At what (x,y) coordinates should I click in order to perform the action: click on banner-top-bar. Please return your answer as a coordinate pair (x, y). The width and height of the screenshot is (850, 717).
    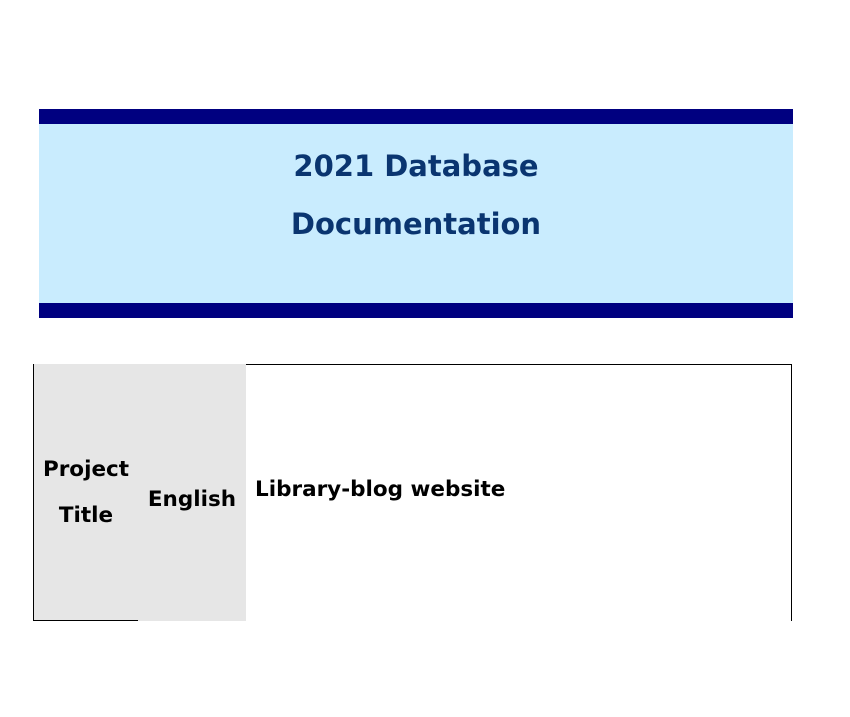
    Looking at the image, I should click on (416, 116).